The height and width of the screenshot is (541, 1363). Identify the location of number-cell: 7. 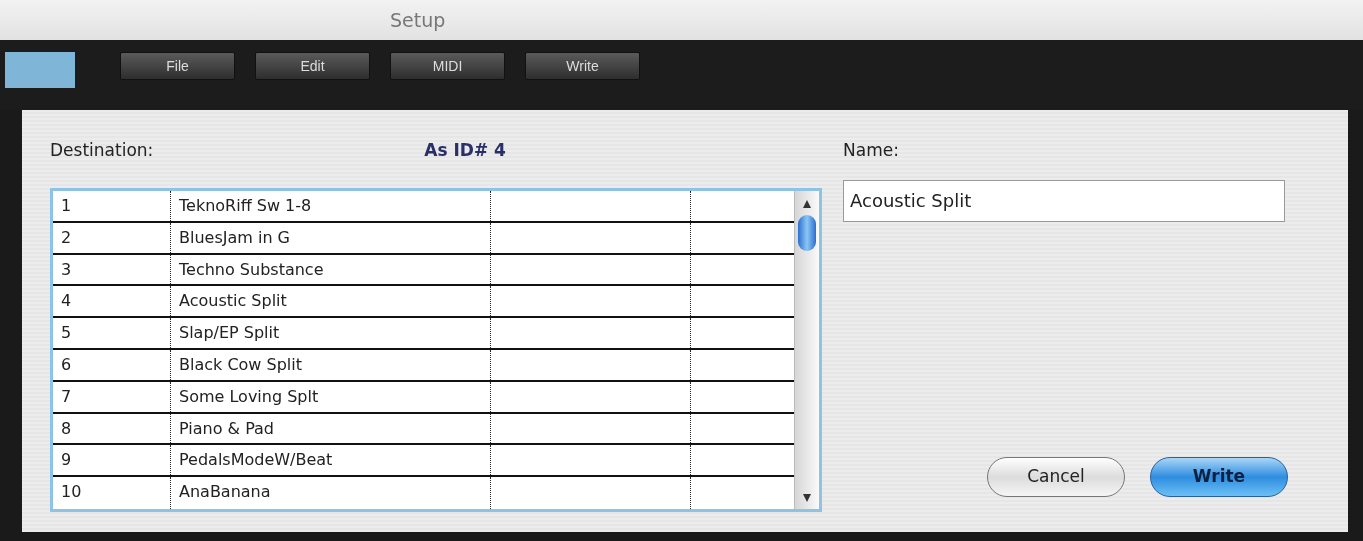
(112, 396).